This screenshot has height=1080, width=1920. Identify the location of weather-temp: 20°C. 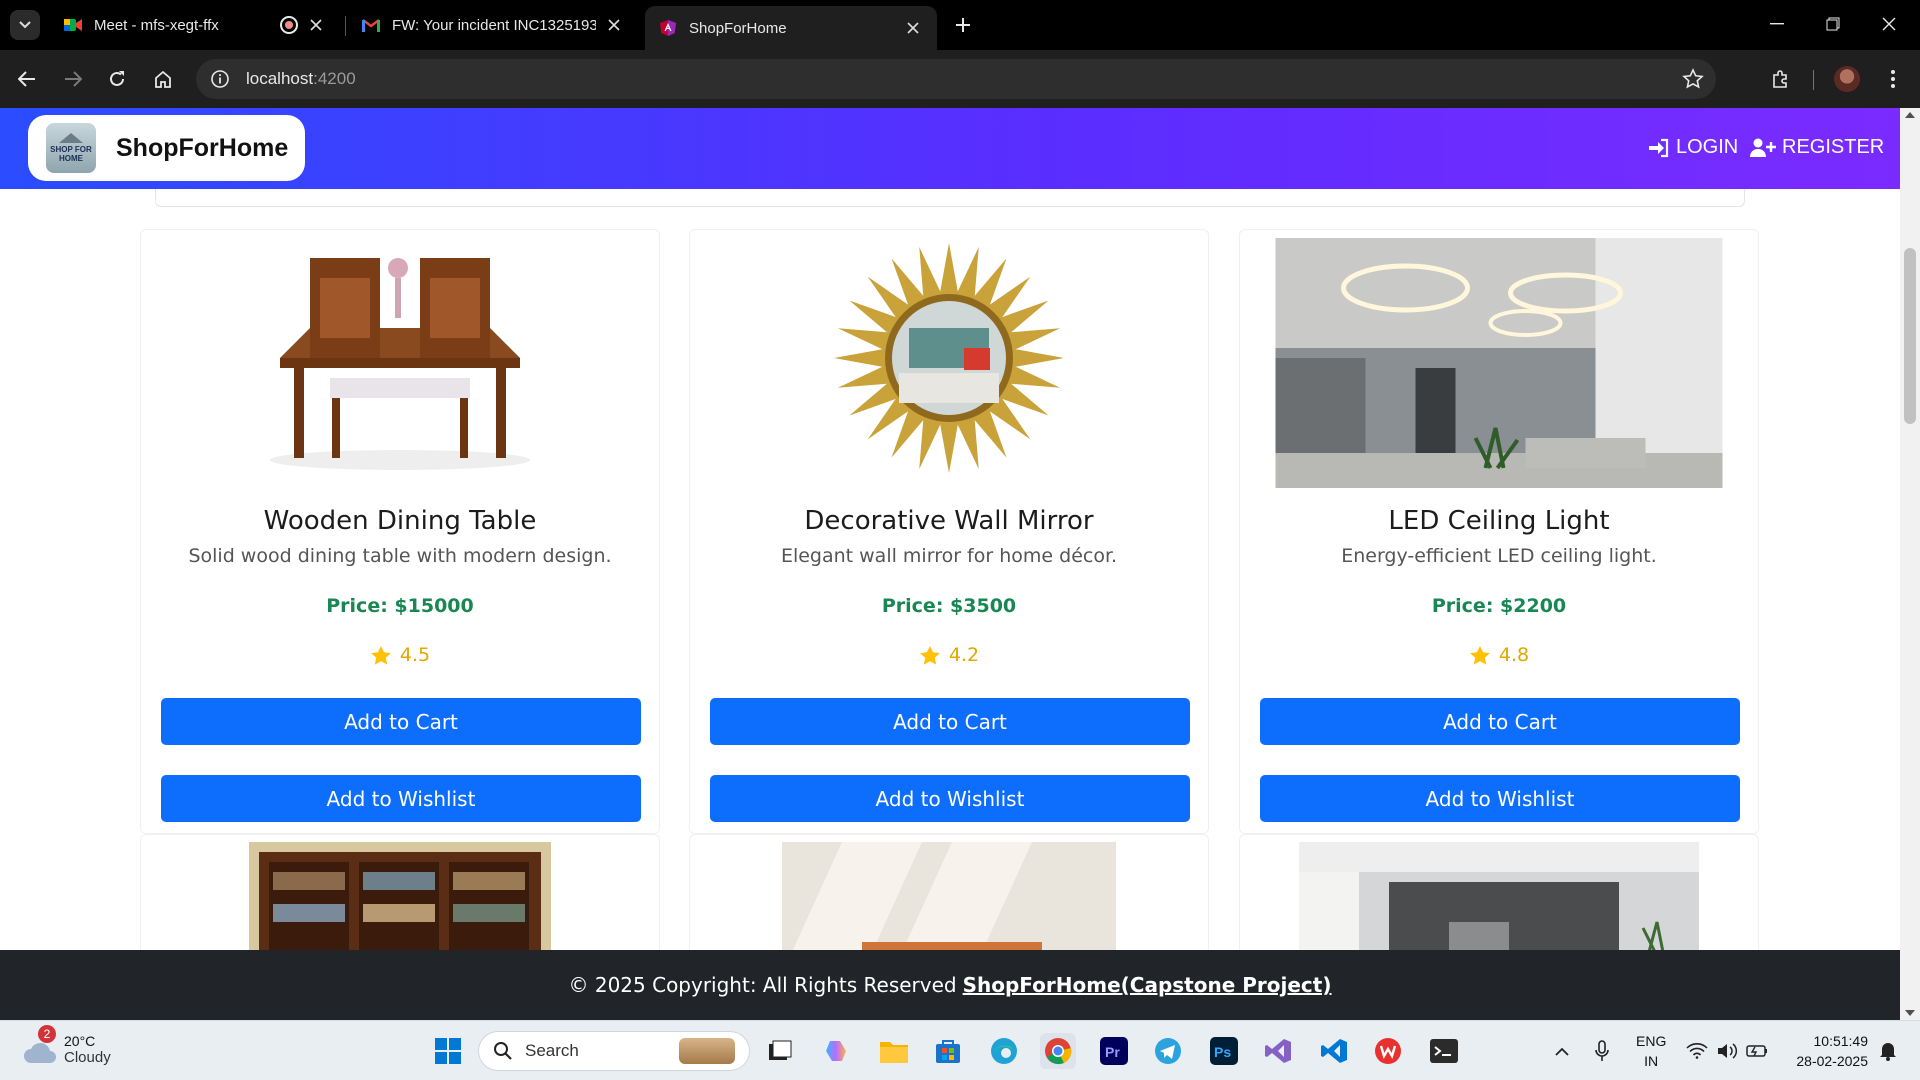
(80, 1040).